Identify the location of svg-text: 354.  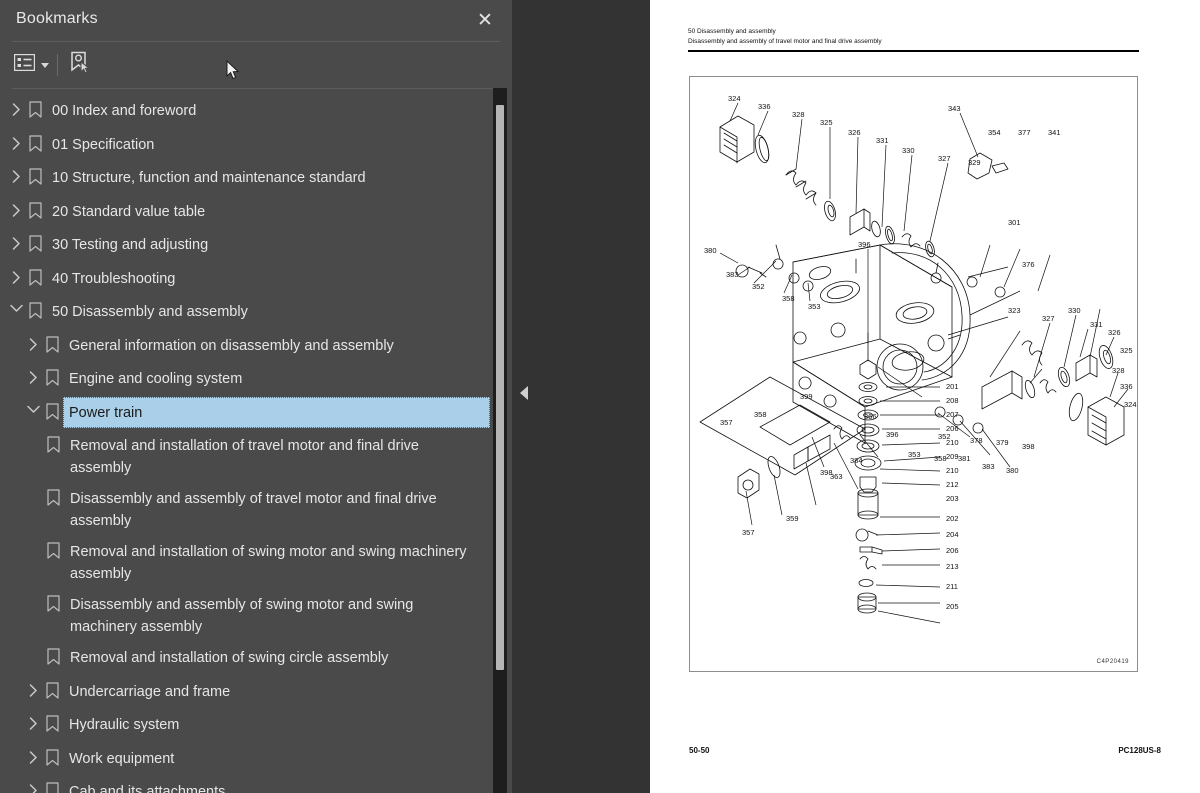
(994, 132).